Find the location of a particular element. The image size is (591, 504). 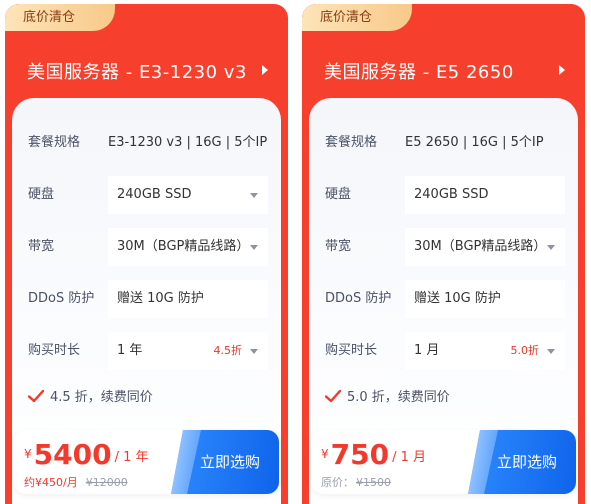

duration-discount: 4.5折 is located at coordinates (228, 350).